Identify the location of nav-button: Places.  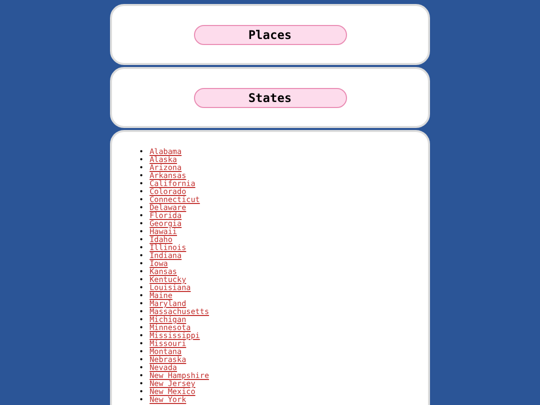
(270, 34).